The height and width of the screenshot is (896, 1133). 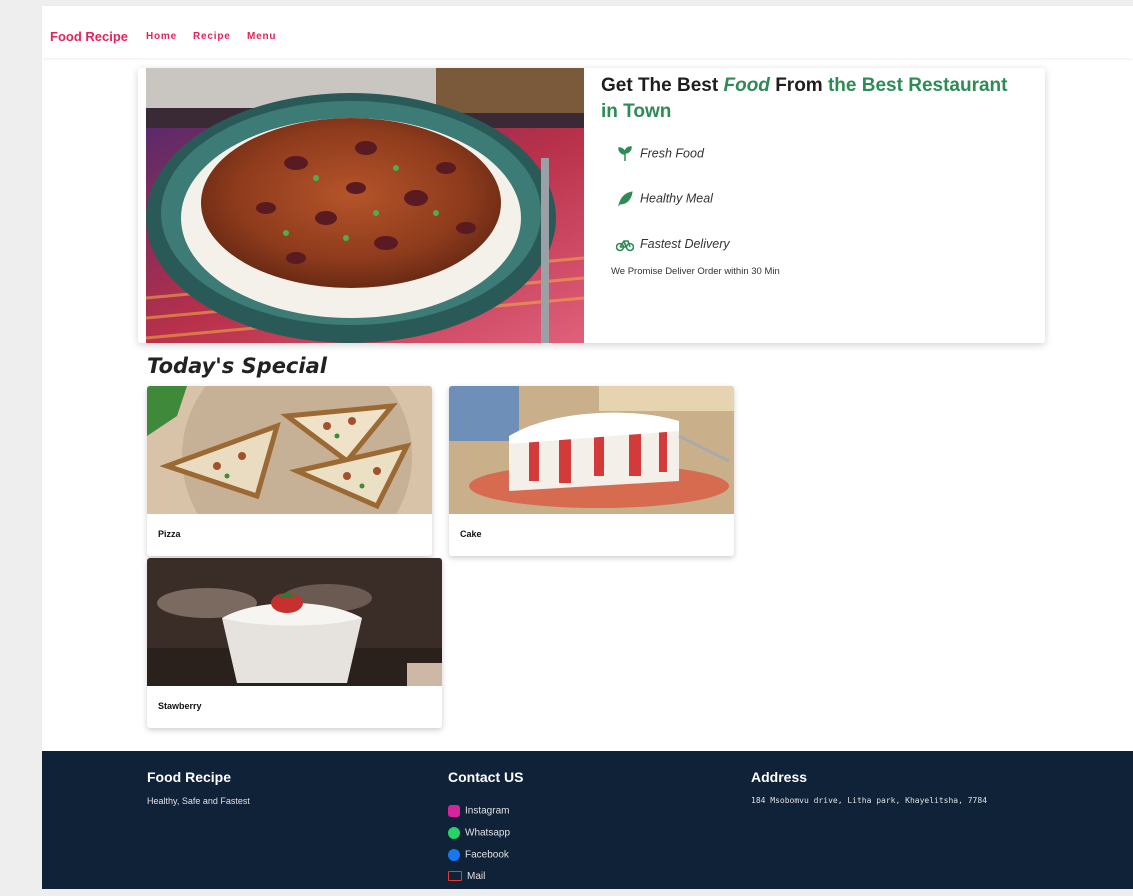 I want to click on feature-healthy-meal: Healthy Meal, so click(x=664, y=199).